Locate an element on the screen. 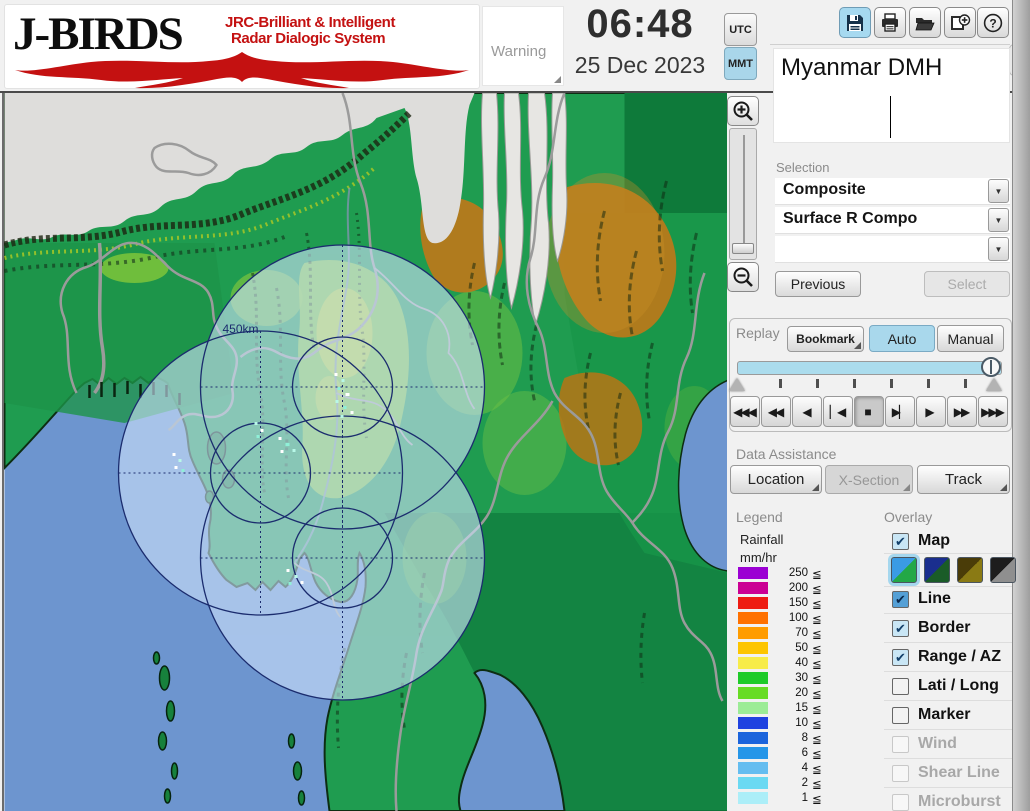 This screenshot has width=1030, height=811. legend-value: 4 is located at coordinates (804, 768).